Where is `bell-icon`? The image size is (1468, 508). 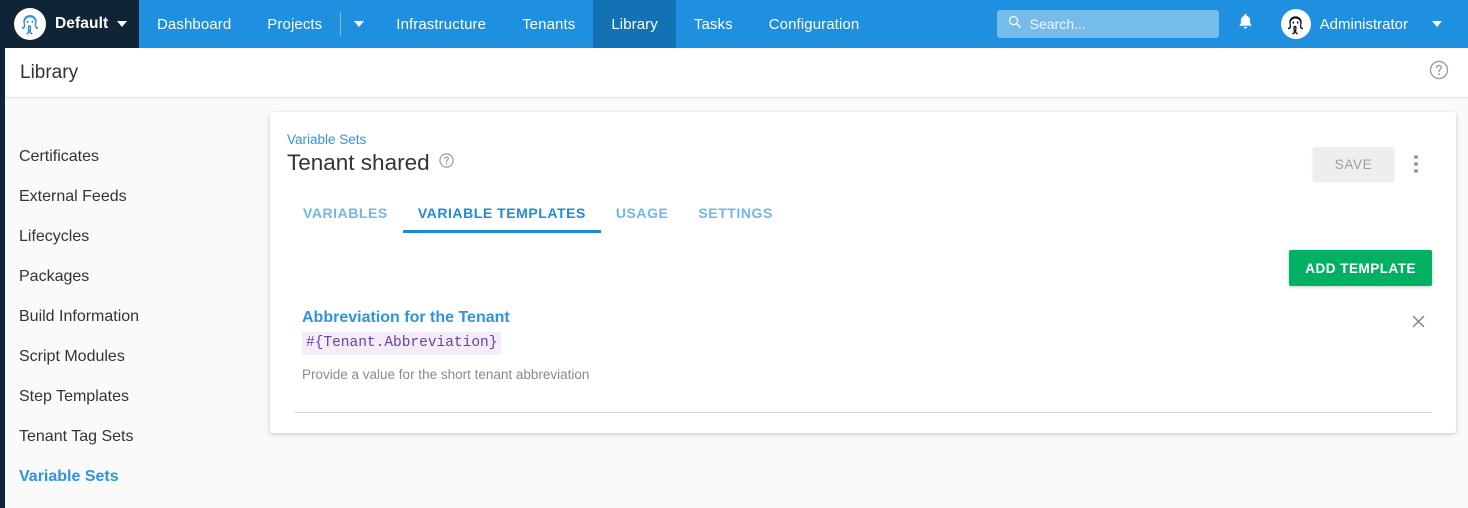 bell-icon is located at coordinates (1245, 24).